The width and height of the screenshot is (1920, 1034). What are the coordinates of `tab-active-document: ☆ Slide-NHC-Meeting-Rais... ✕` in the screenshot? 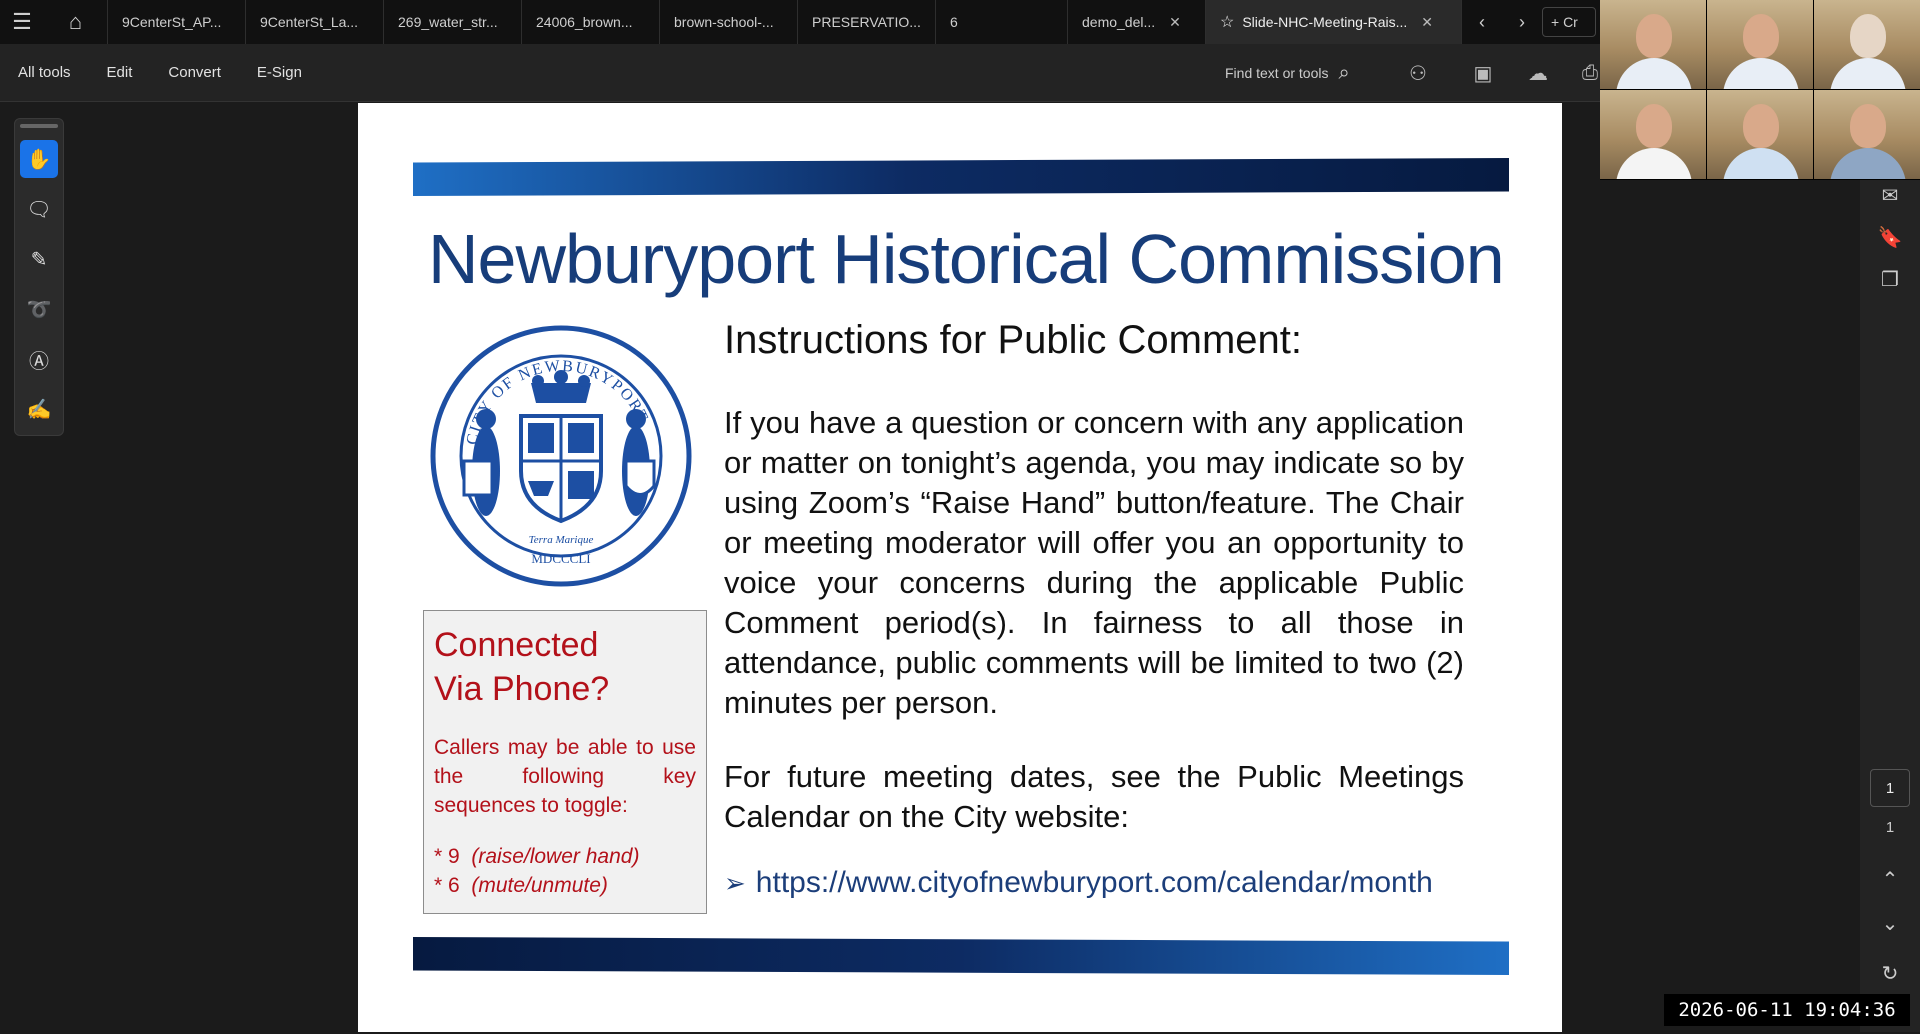 It's located at (1334, 22).